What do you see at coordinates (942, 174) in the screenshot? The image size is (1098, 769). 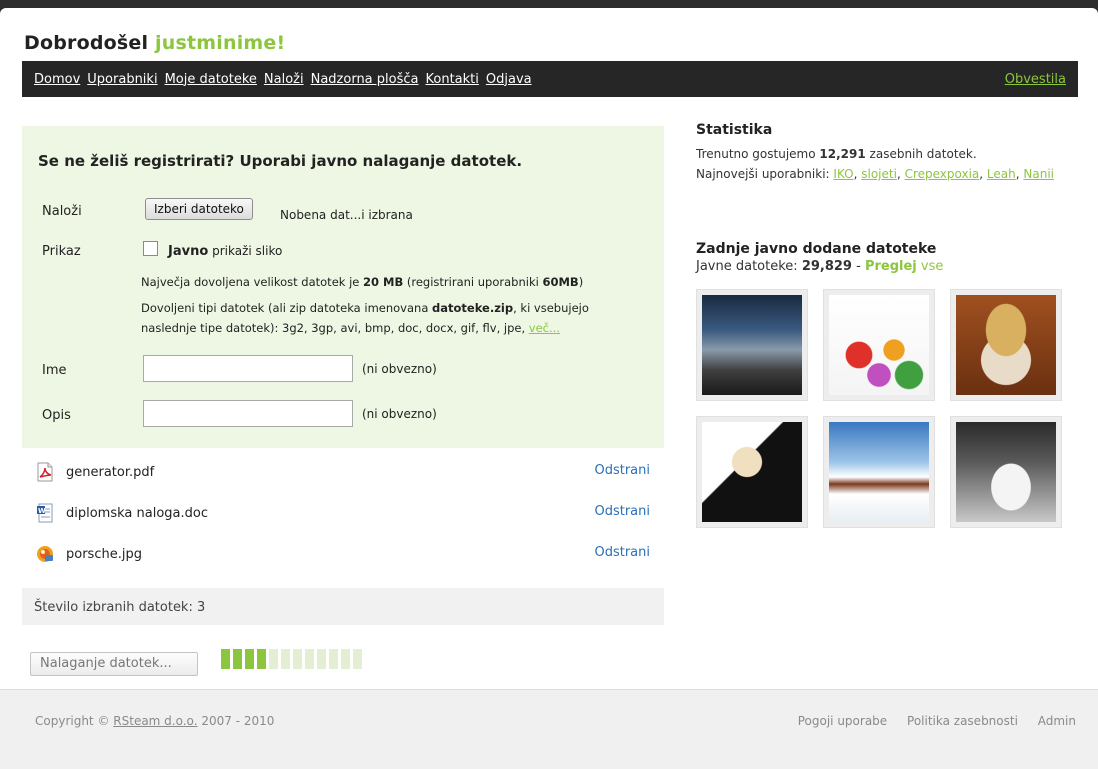 I see `user-link: Crepexpoxia` at bounding box center [942, 174].